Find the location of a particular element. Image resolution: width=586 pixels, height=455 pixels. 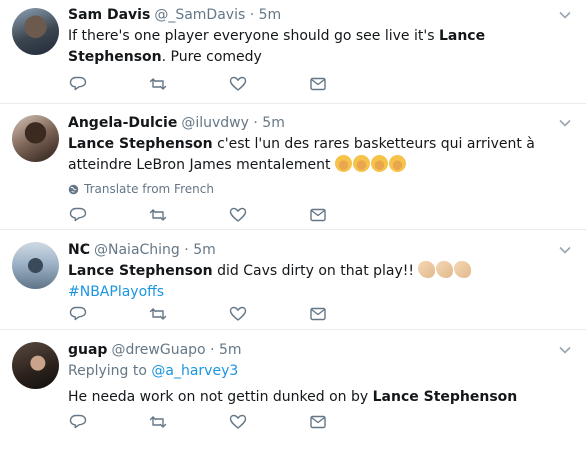

user-handle: @_SamDavis is located at coordinates (199, 15).